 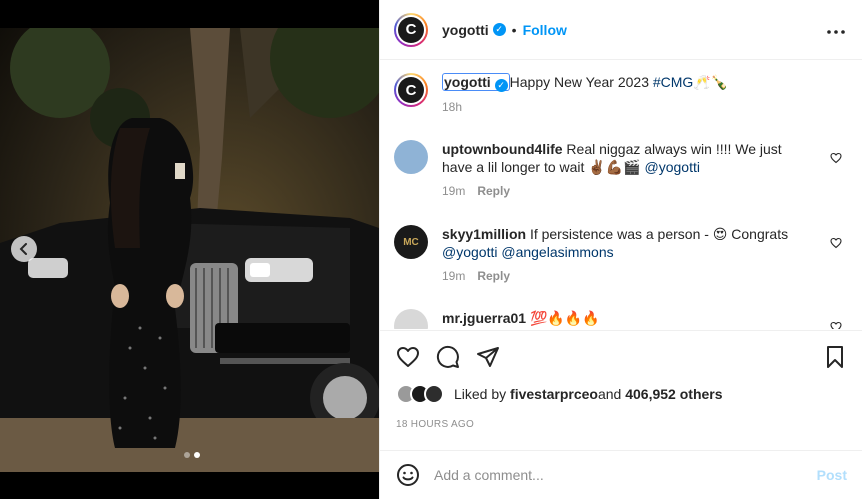 What do you see at coordinates (435, 424) in the screenshot?
I see `post-timestamp: 18 HOURS AGO` at bounding box center [435, 424].